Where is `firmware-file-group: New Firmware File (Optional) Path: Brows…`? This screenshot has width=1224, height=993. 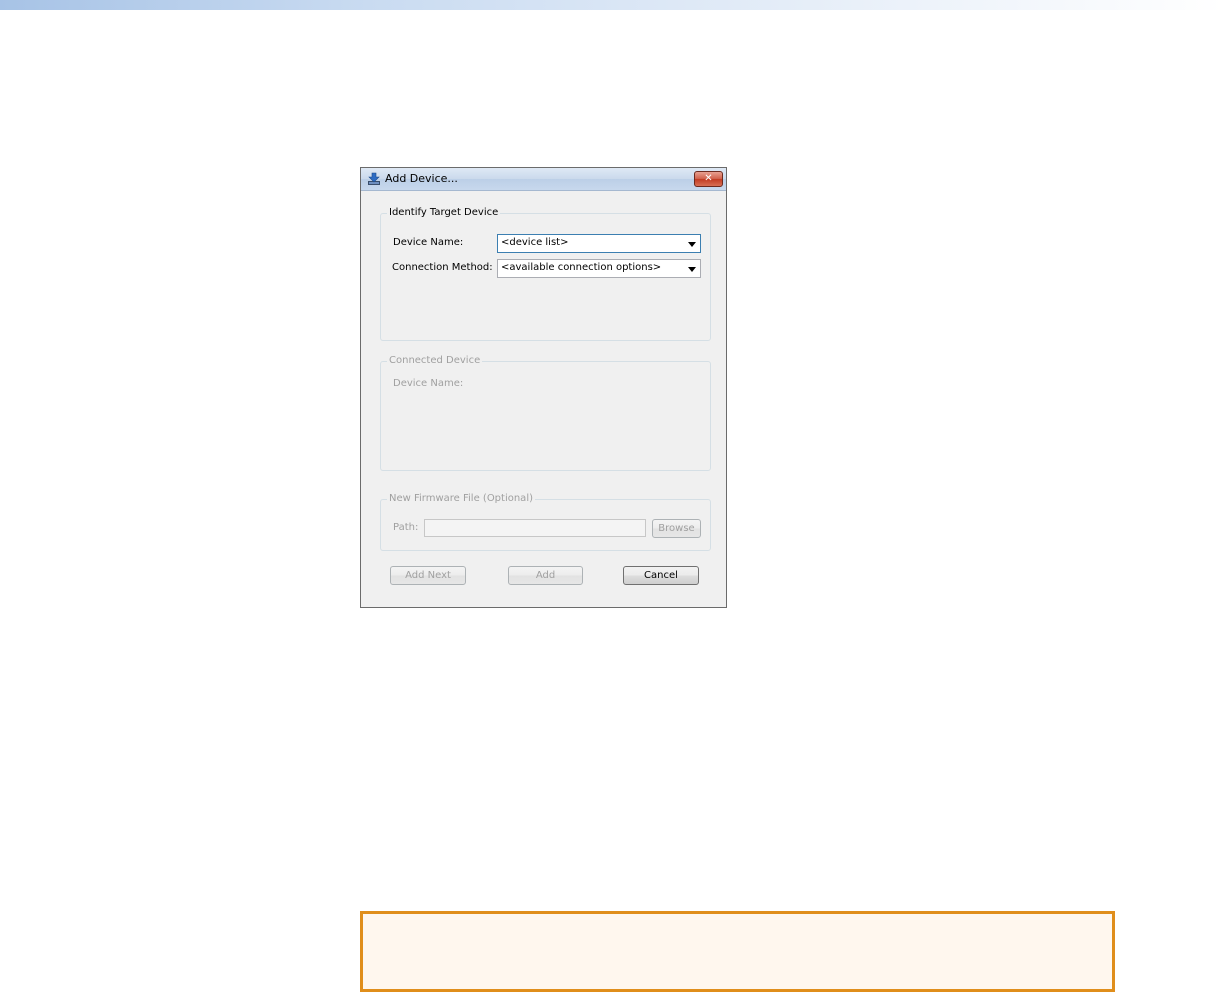 firmware-file-group: New Firmware File (Optional) Path: Brows… is located at coordinates (545, 522).